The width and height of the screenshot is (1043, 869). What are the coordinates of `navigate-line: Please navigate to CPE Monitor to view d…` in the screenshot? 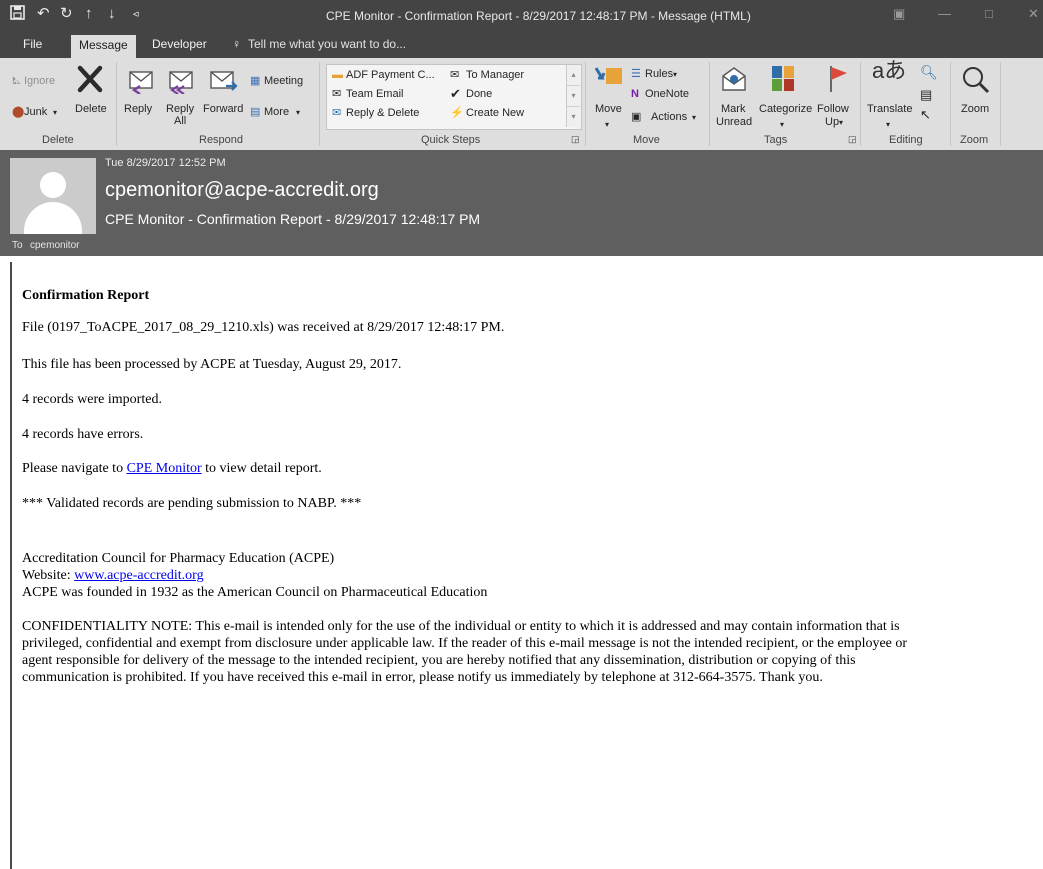 It's located at (172, 469).